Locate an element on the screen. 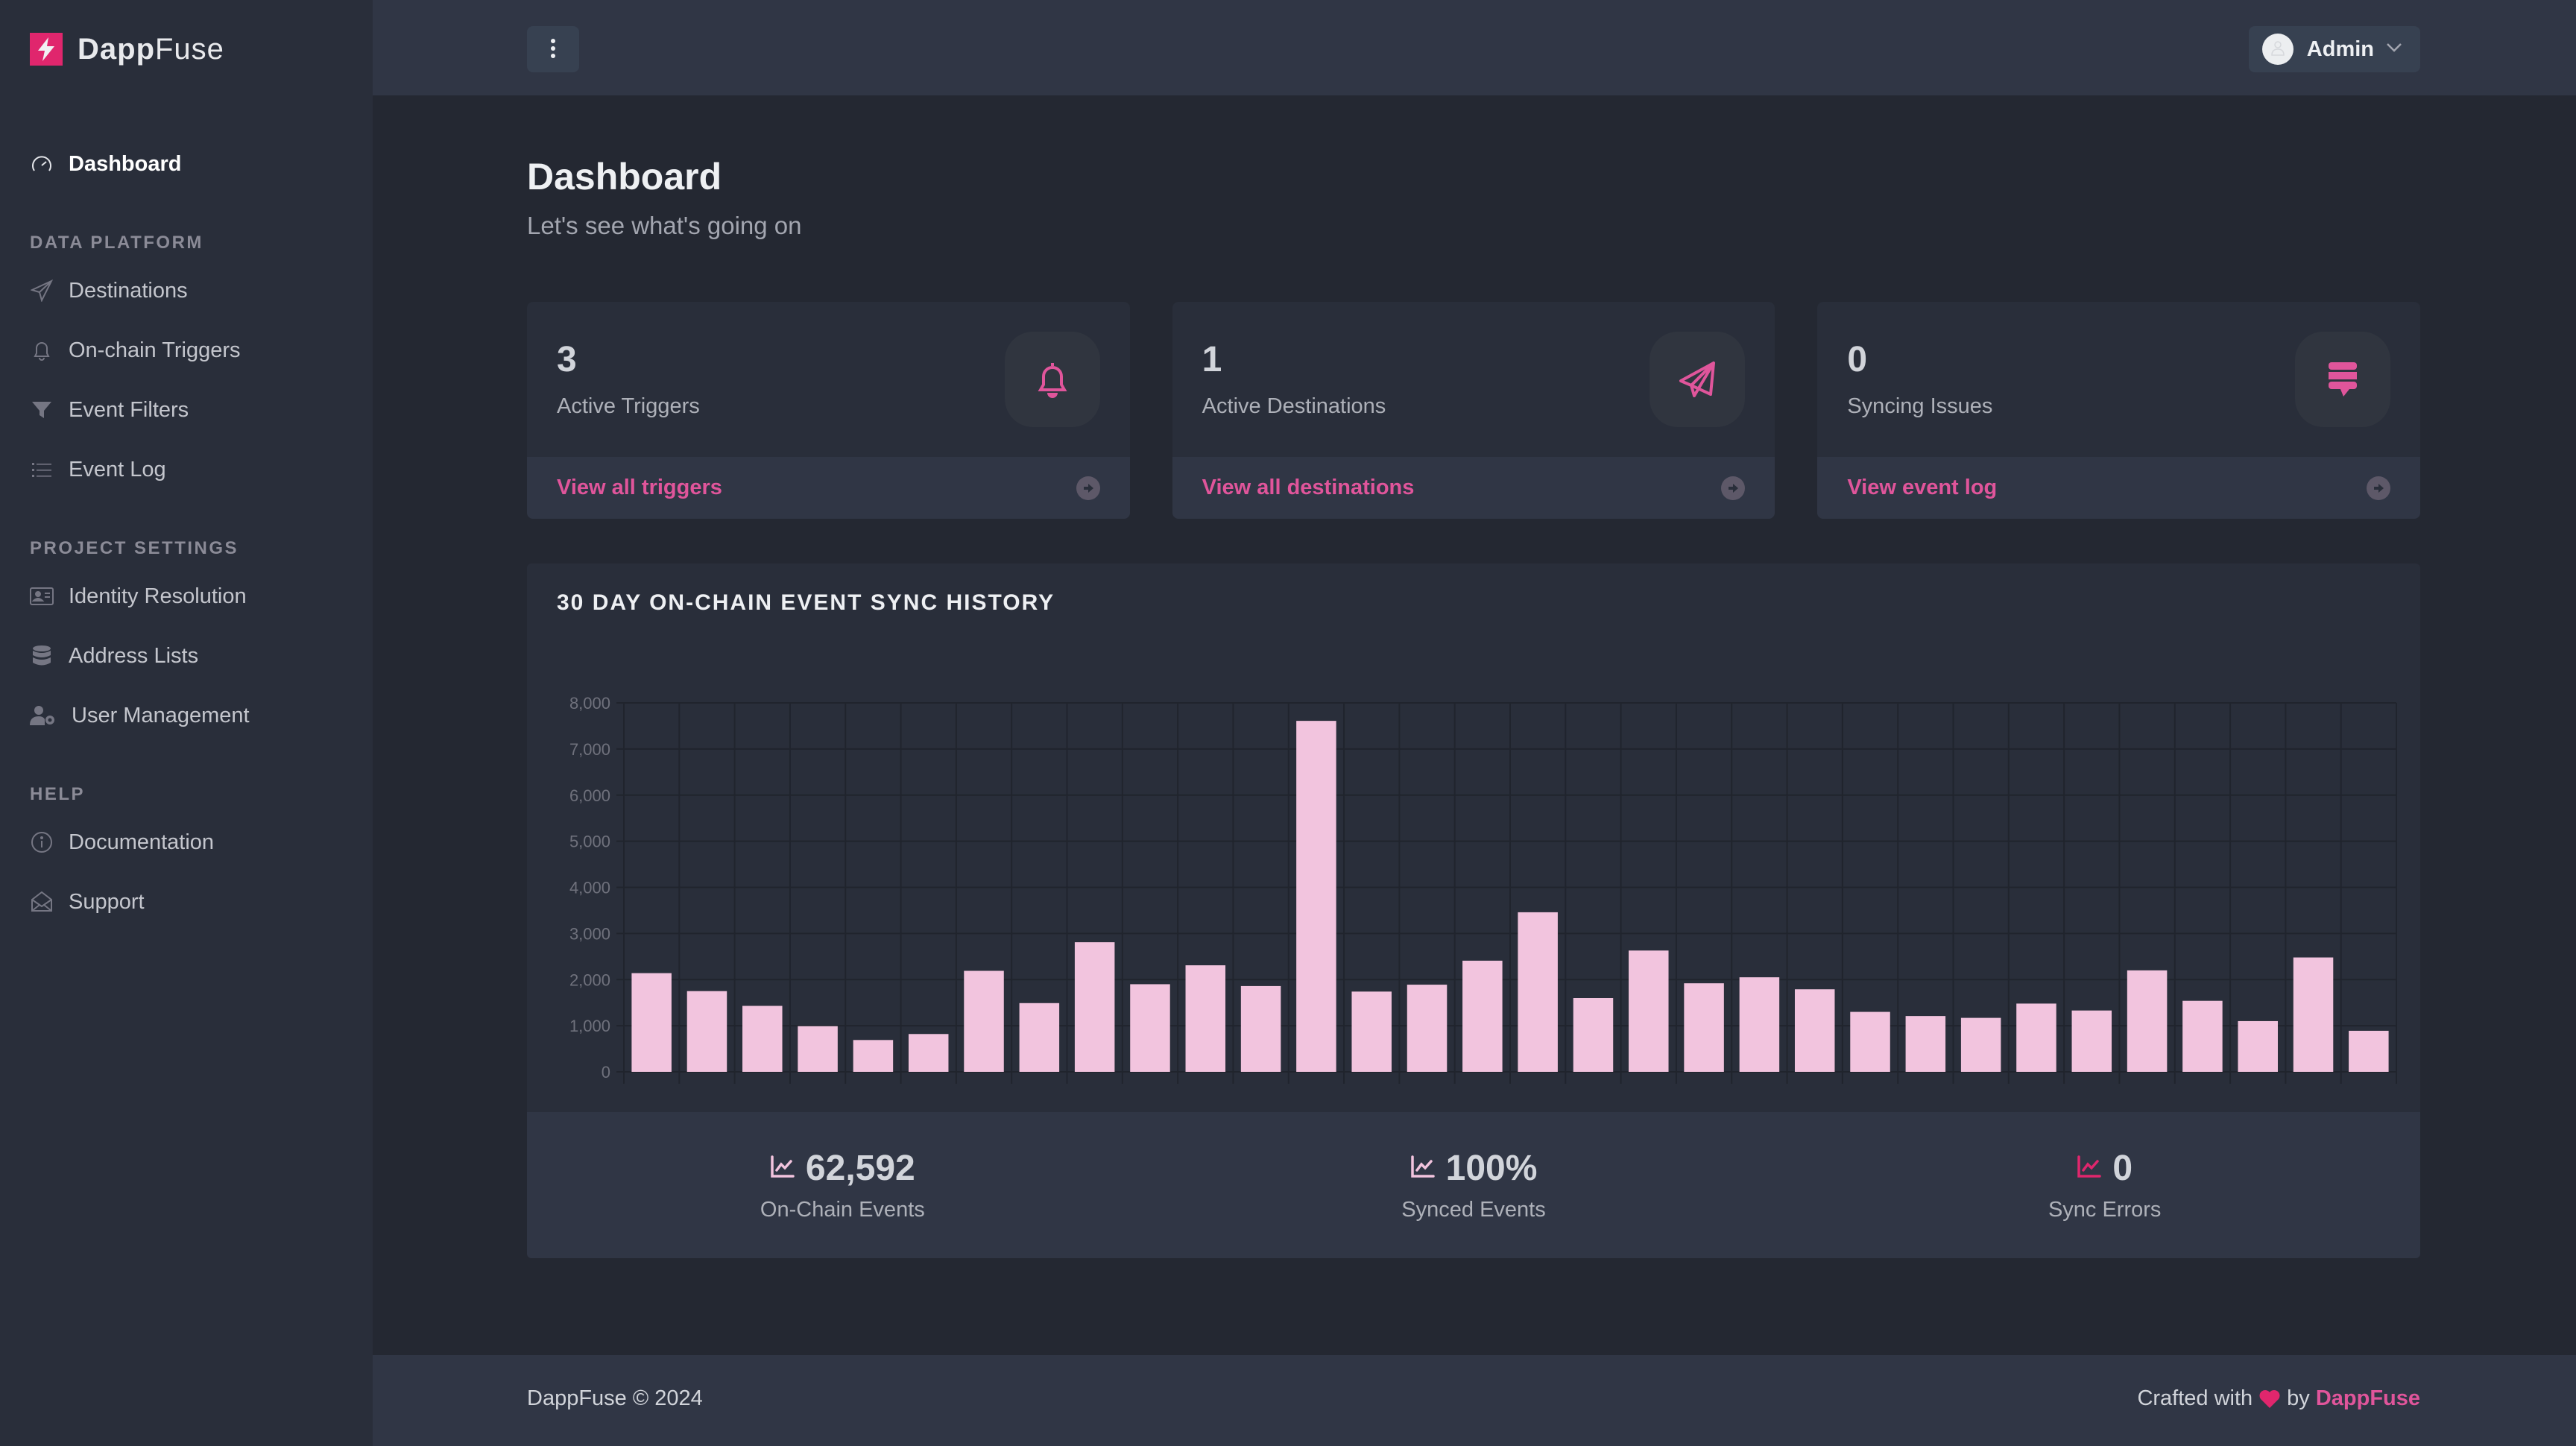 The image size is (2576, 1446). sidebar-item-event-filters: Event Filters is located at coordinates (201, 410).